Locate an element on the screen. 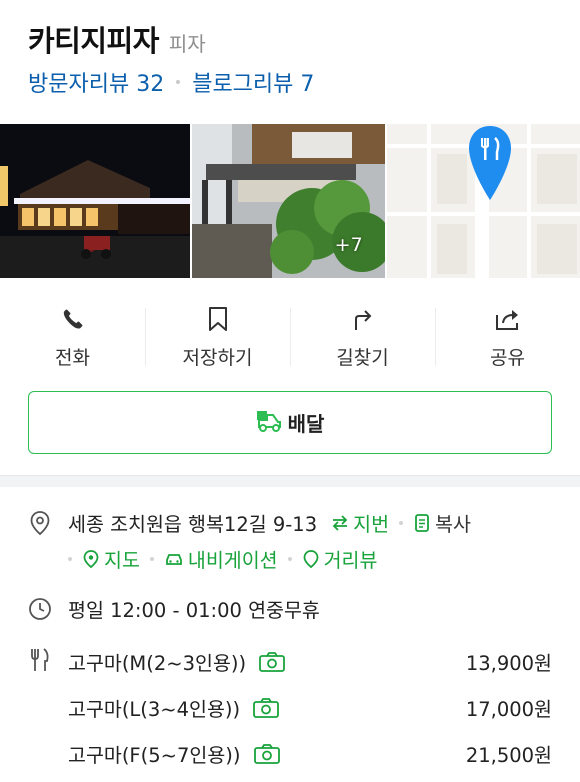 Image resolution: width=580 pixels, height=782 pixels. navigation-link: 내비게이션 is located at coordinates (221, 558).